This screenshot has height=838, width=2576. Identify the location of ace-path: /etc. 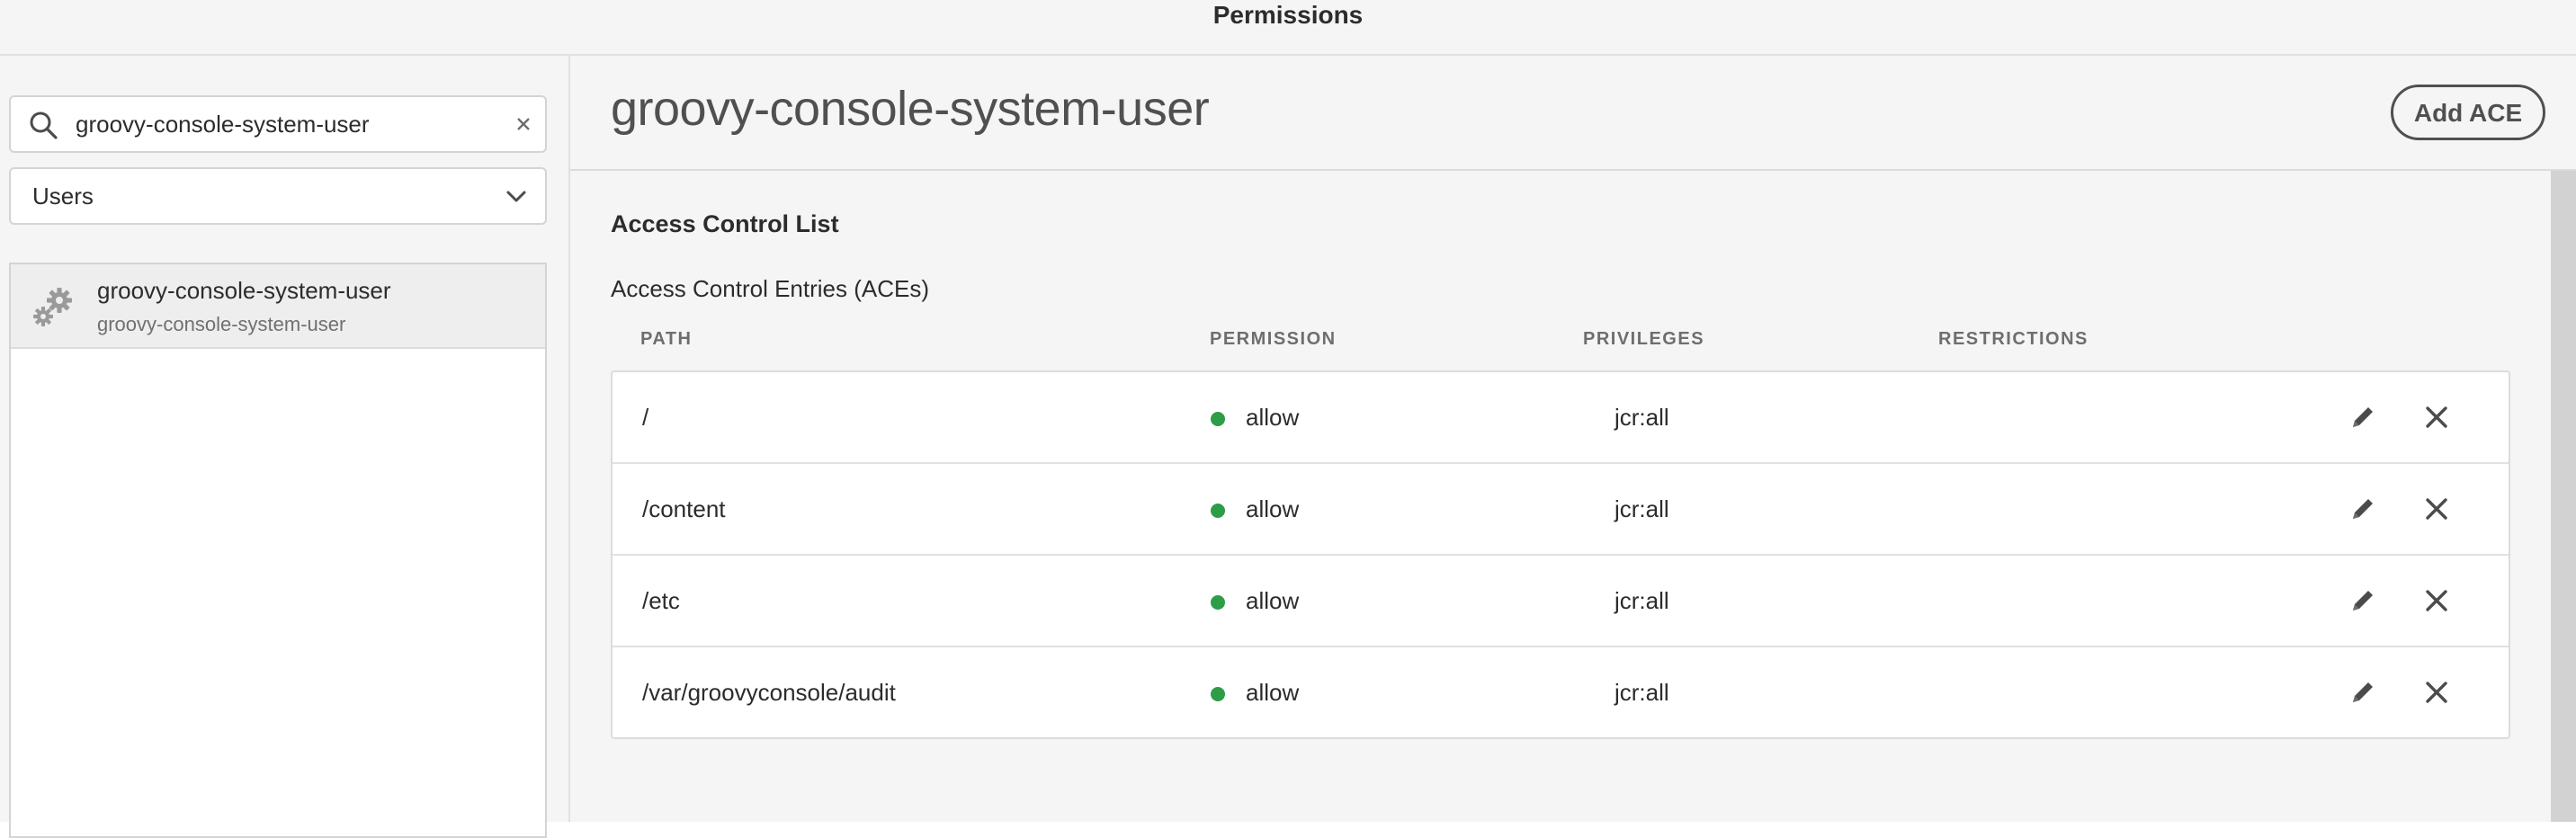
(661, 600).